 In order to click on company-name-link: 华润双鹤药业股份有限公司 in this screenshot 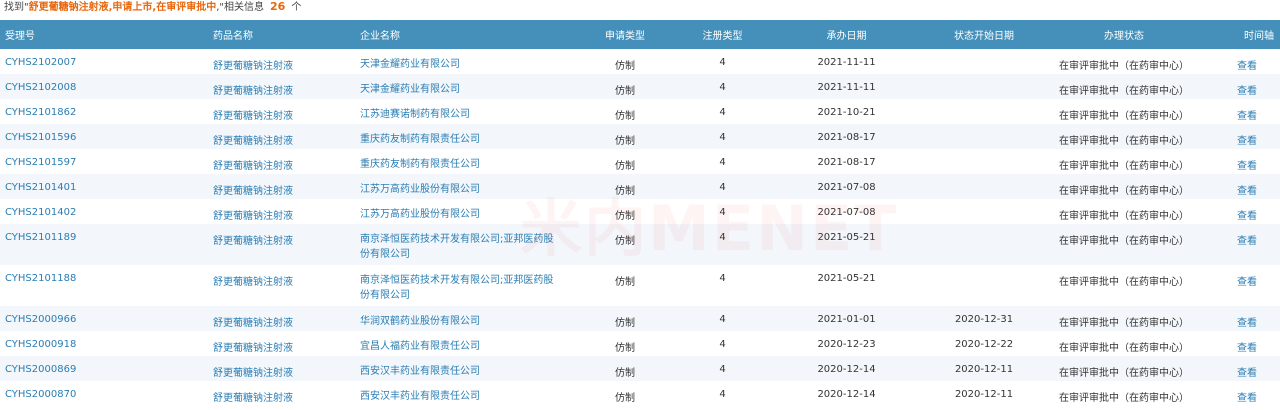, I will do `click(450, 318)`.